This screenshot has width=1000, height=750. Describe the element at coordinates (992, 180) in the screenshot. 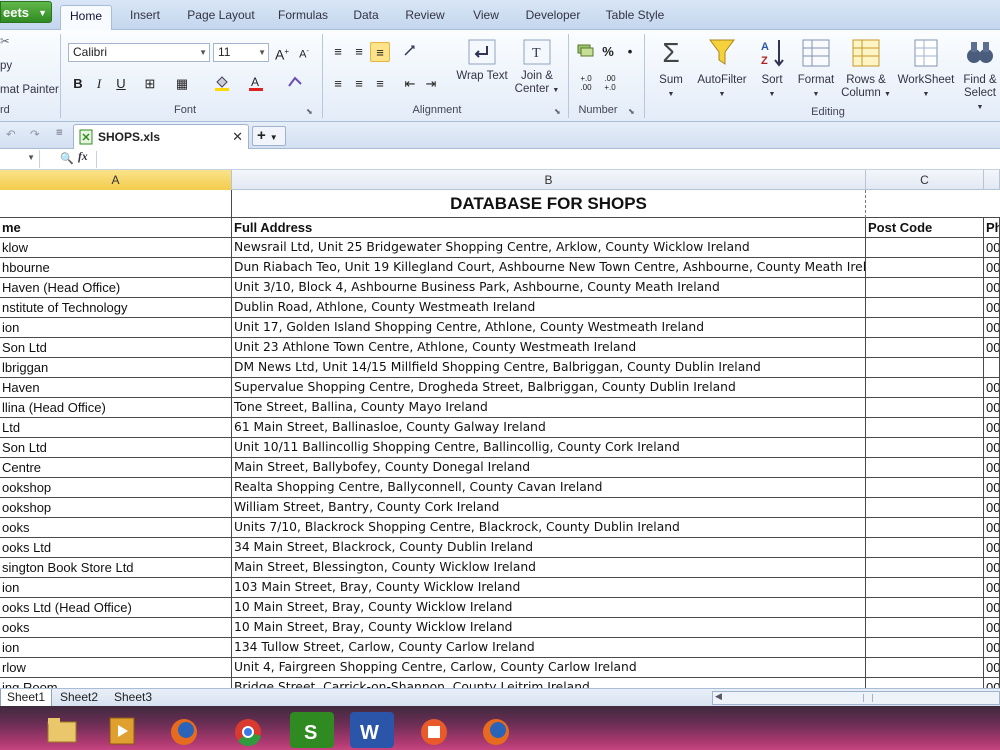

I see `column-header-d` at that location.